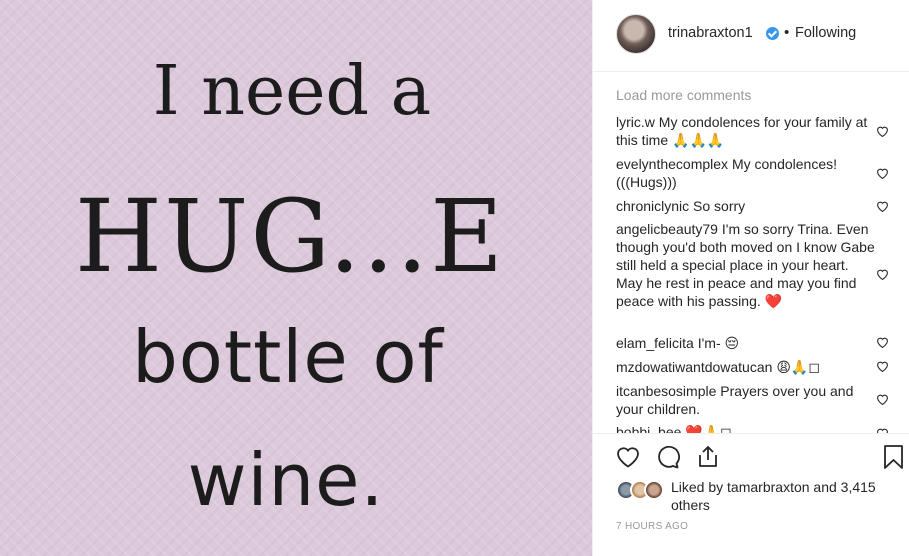 This screenshot has width=909, height=556. What do you see at coordinates (768, 487) in the screenshot?
I see `liker-username: tamarbraxton` at bounding box center [768, 487].